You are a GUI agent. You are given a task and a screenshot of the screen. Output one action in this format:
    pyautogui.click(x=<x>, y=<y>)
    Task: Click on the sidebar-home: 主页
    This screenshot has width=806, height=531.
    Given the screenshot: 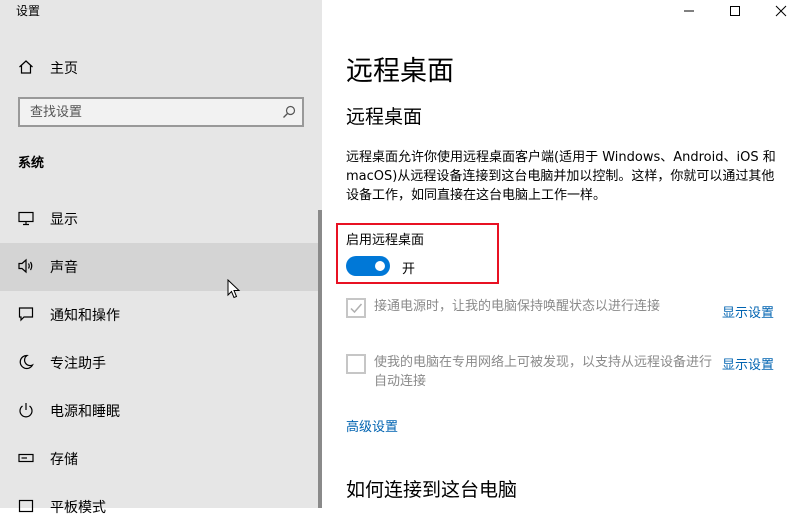 What is the action you would take?
    pyautogui.click(x=161, y=67)
    